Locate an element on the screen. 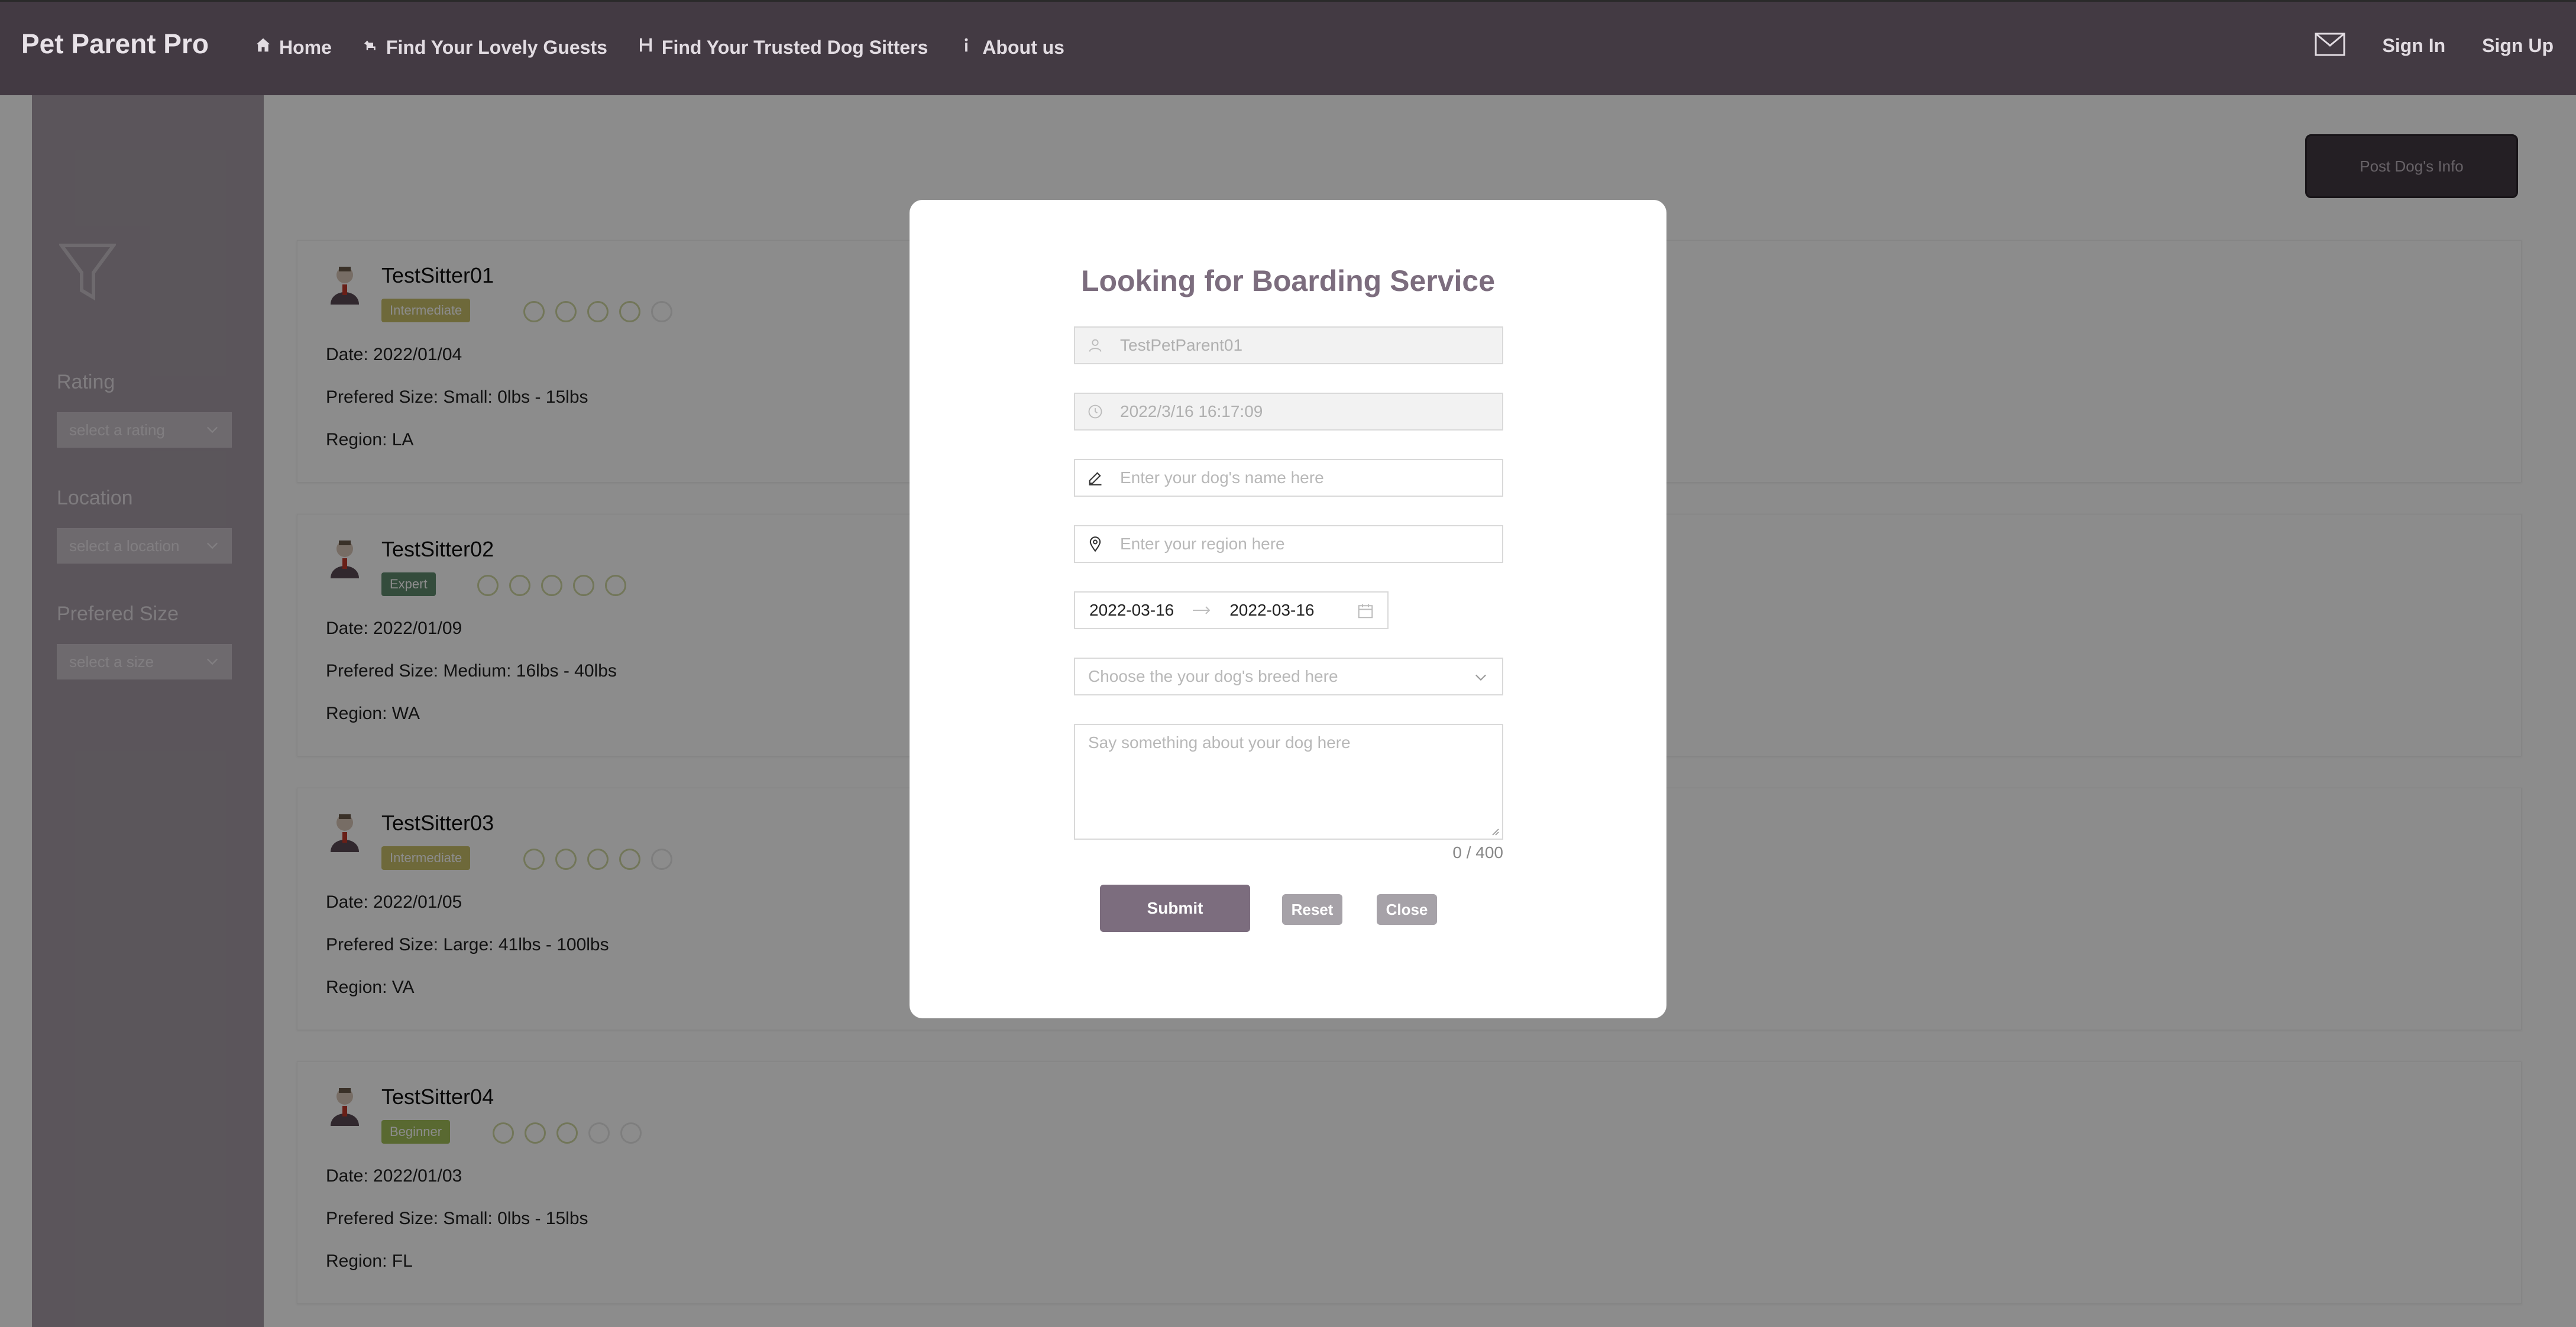 This screenshot has width=2576, height=1327. nav-find-sitters: Find Your Trusted Dog Sitters is located at coordinates (783, 47).